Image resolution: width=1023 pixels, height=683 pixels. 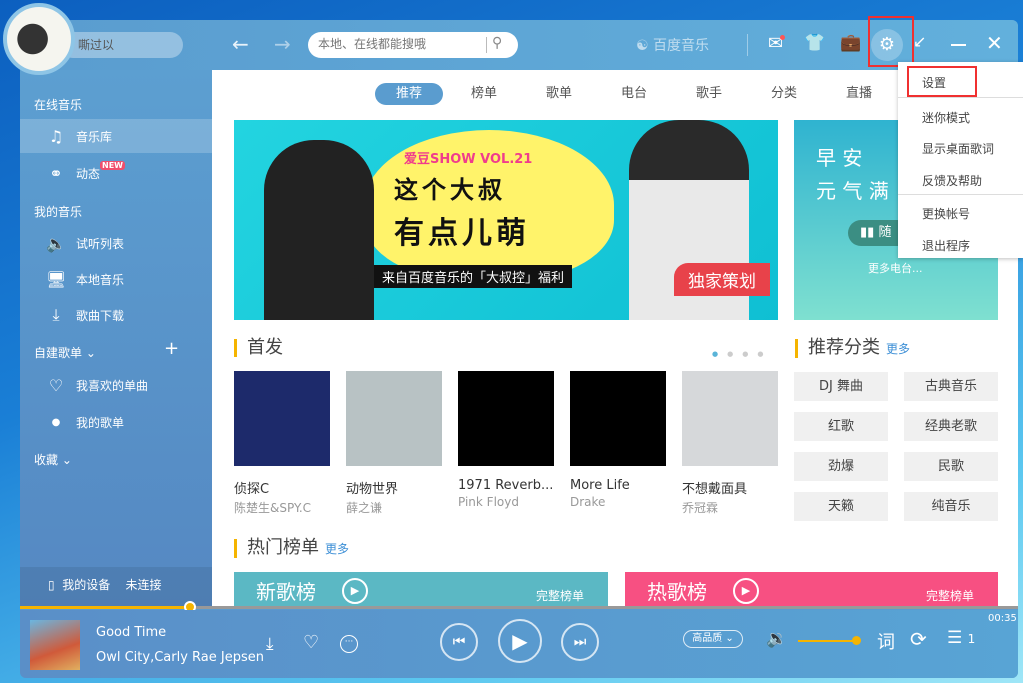 I want to click on playlist-icon: ☰ 1, so click(x=961, y=638).